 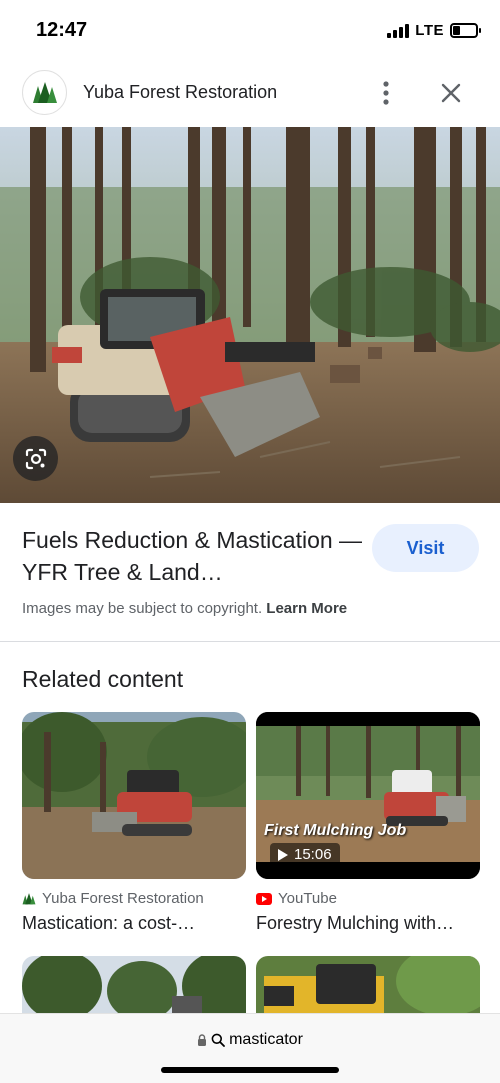 I want to click on copyright-text: Images may be subject to copyright., so click(x=142, y=608).